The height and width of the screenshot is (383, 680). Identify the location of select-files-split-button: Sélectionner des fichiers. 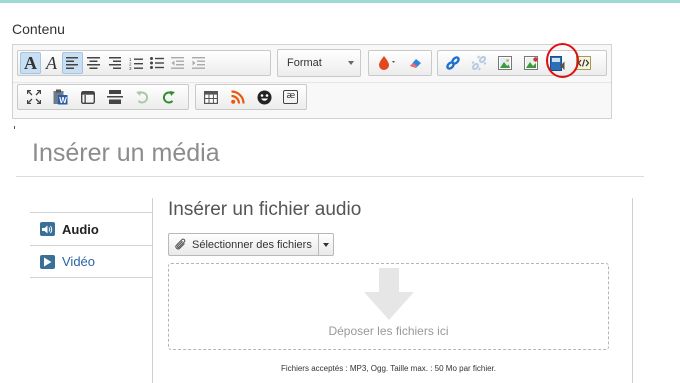
(251, 244).